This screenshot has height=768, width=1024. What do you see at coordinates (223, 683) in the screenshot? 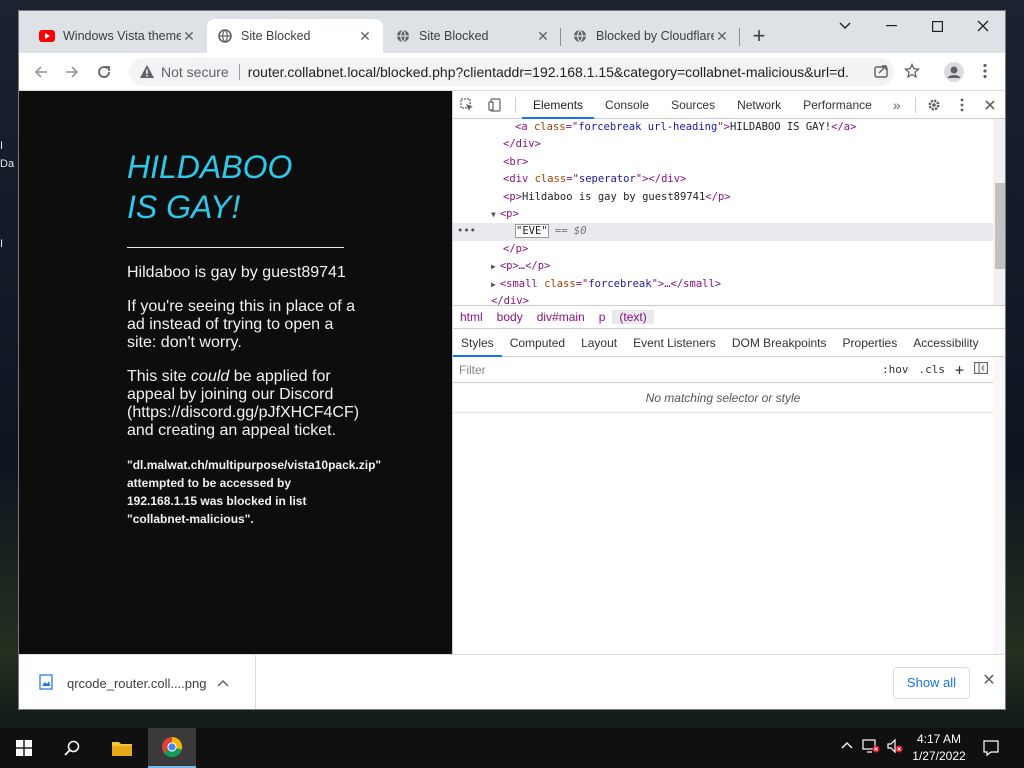
I see `chevron-up-icon` at bounding box center [223, 683].